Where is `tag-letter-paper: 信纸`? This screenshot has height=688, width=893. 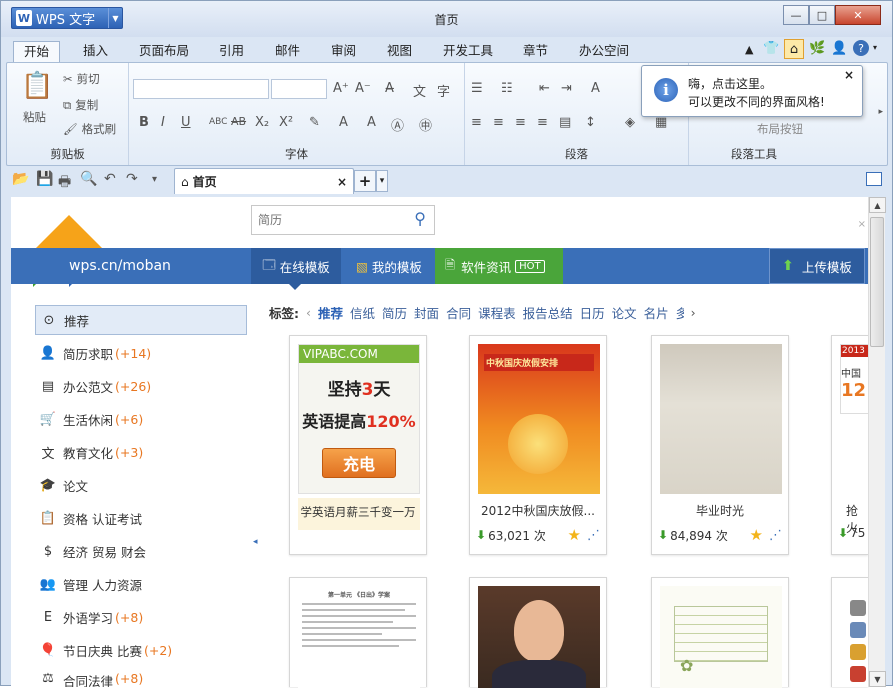
tag-letter-paper: 信纸 is located at coordinates (362, 312).